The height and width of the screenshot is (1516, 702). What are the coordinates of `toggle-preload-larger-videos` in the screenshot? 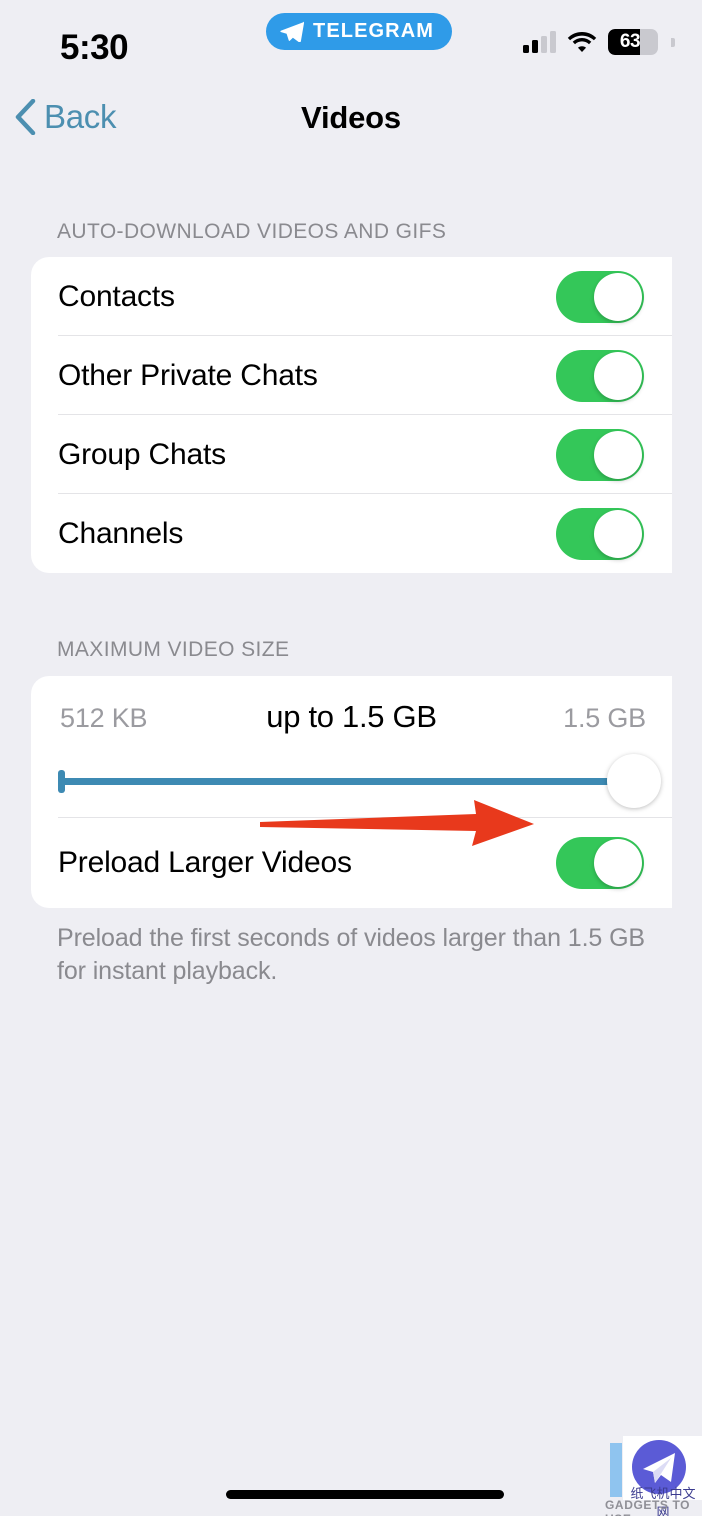 It's located at (600, 863).